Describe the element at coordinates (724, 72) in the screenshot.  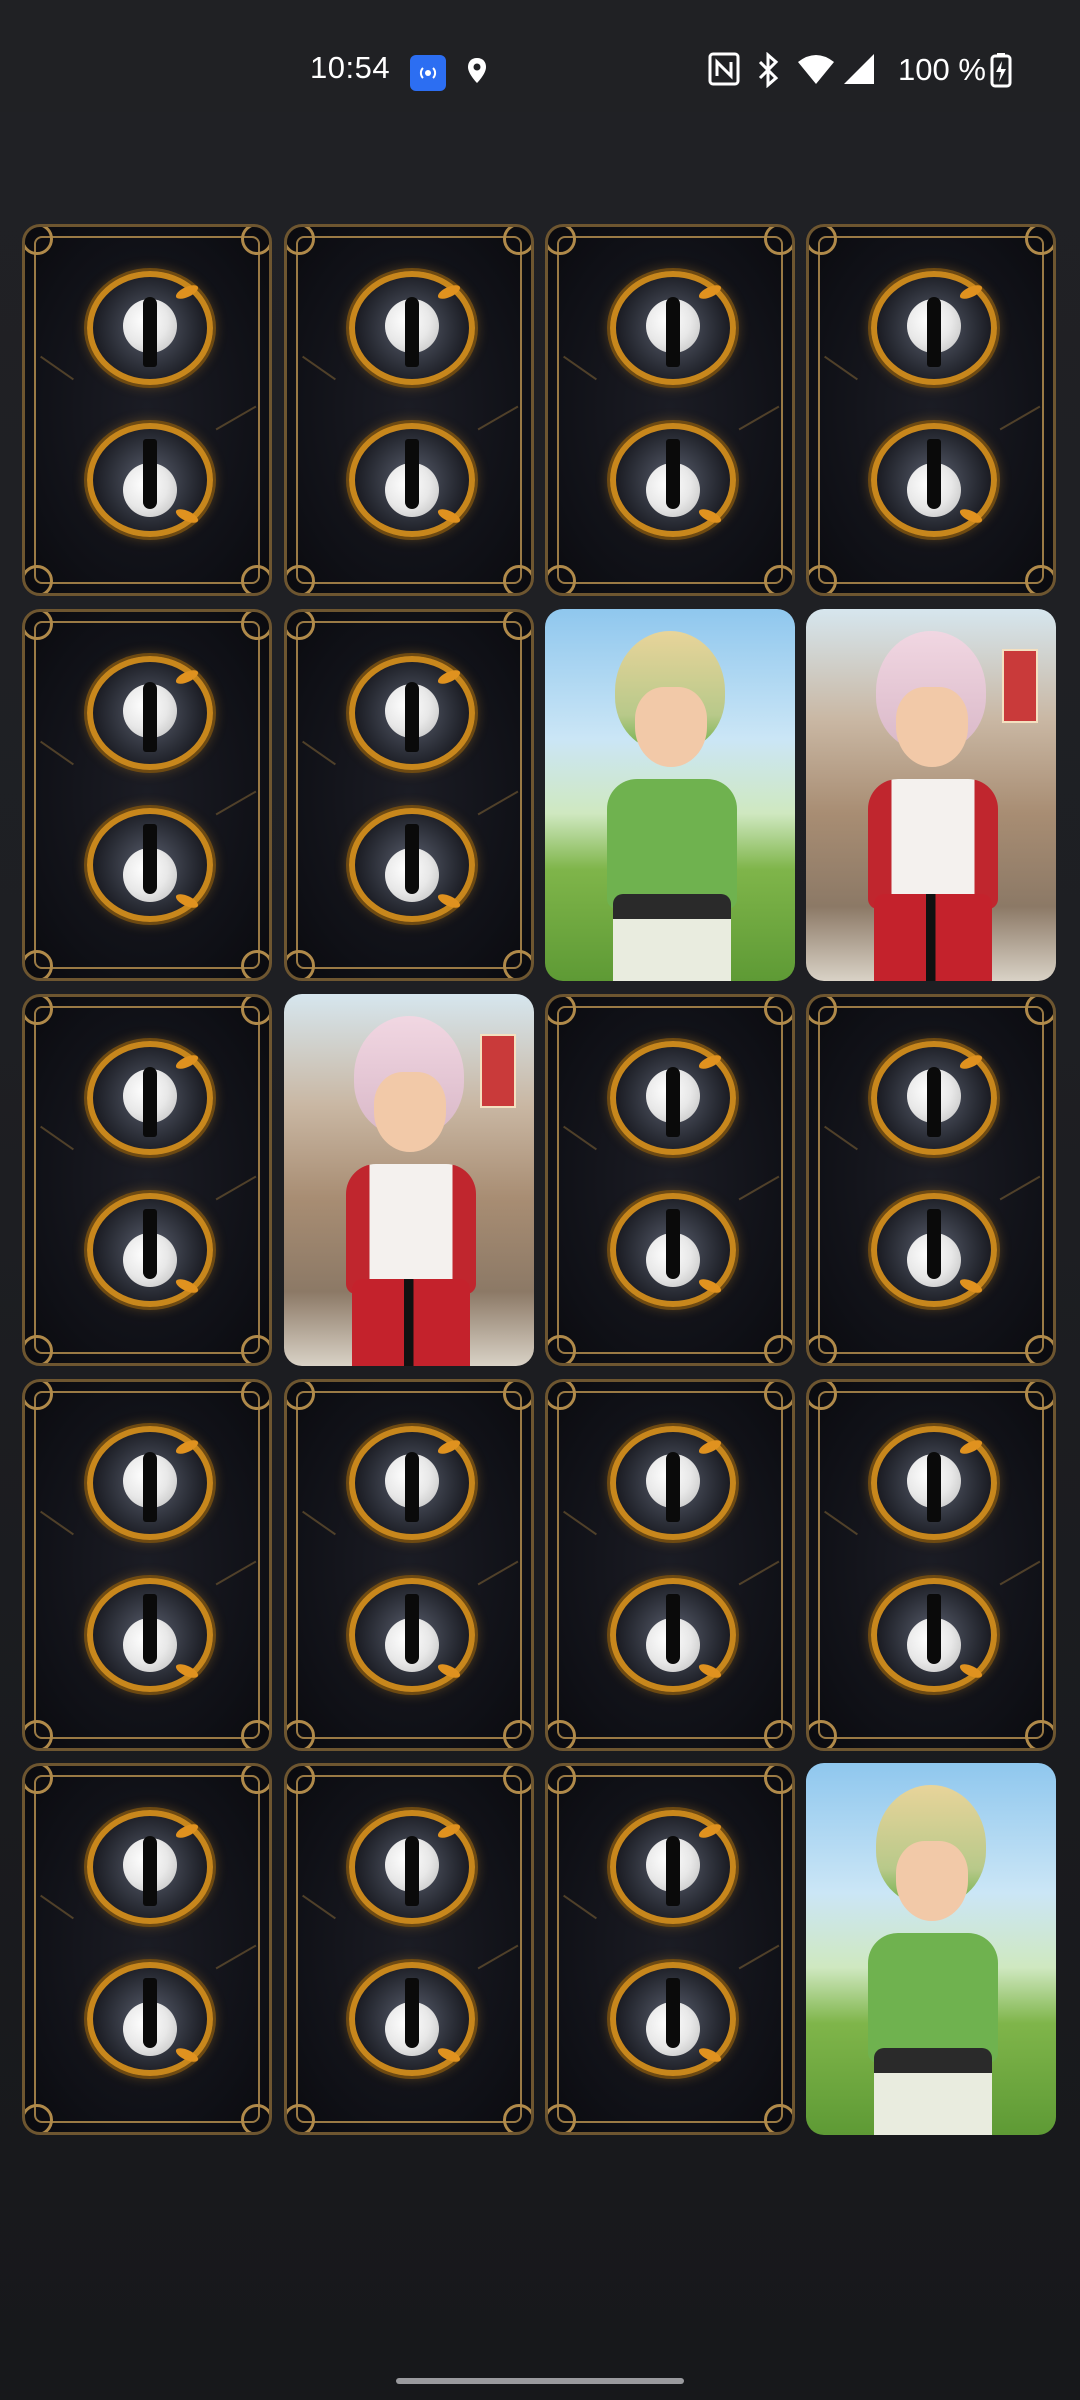
I see `nfc-icon` at that location.